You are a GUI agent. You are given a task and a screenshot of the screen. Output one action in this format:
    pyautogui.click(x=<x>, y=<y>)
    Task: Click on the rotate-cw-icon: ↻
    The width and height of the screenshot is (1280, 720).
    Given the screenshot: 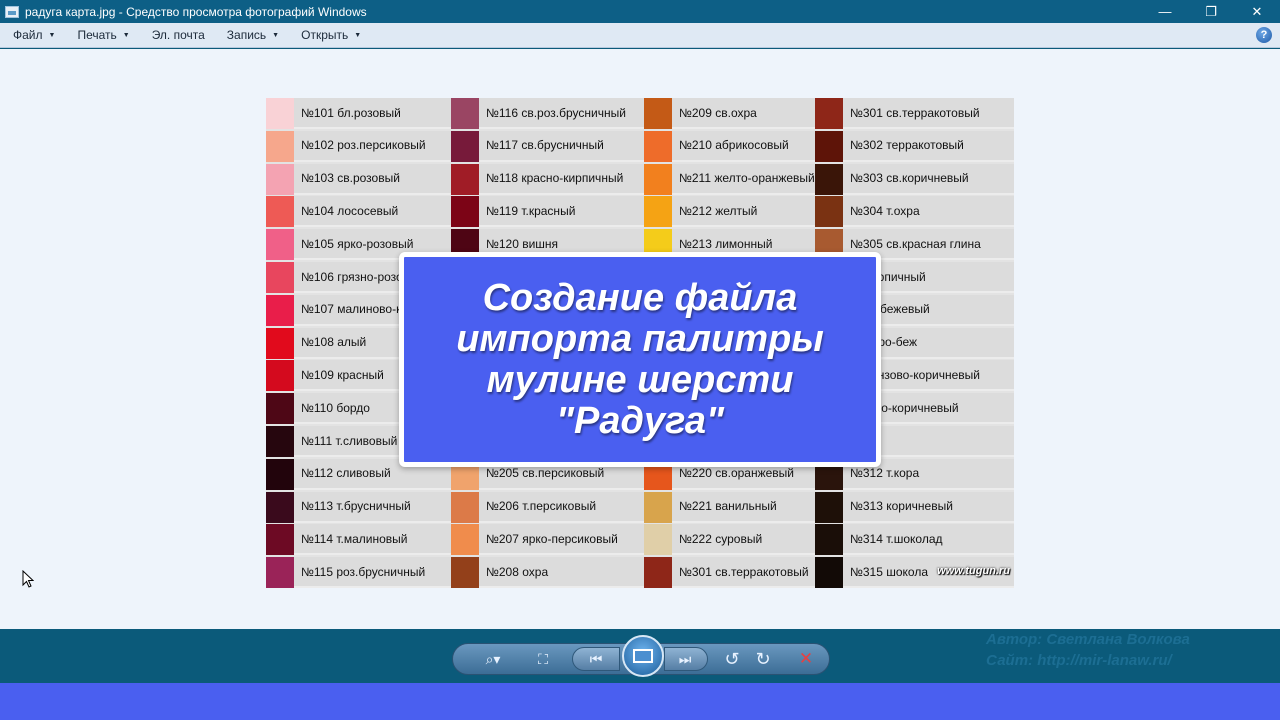 What is the action you would take?
    pyautogui.click(x=763, y=659)
    